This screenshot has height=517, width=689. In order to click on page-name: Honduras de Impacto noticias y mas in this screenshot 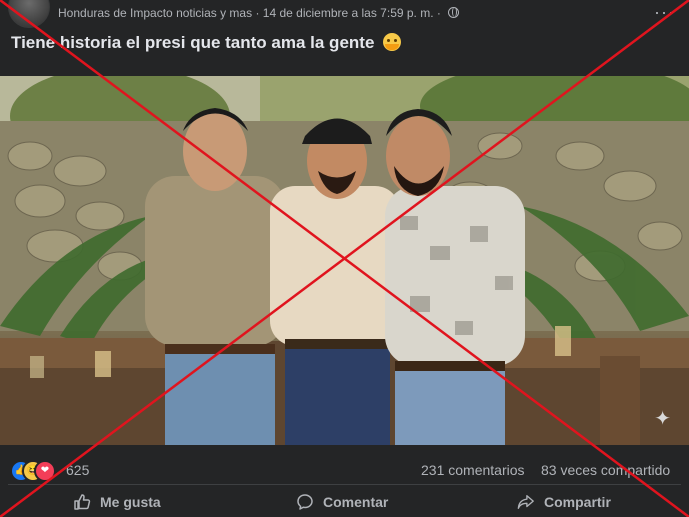, I will do `click(155, 13)`.